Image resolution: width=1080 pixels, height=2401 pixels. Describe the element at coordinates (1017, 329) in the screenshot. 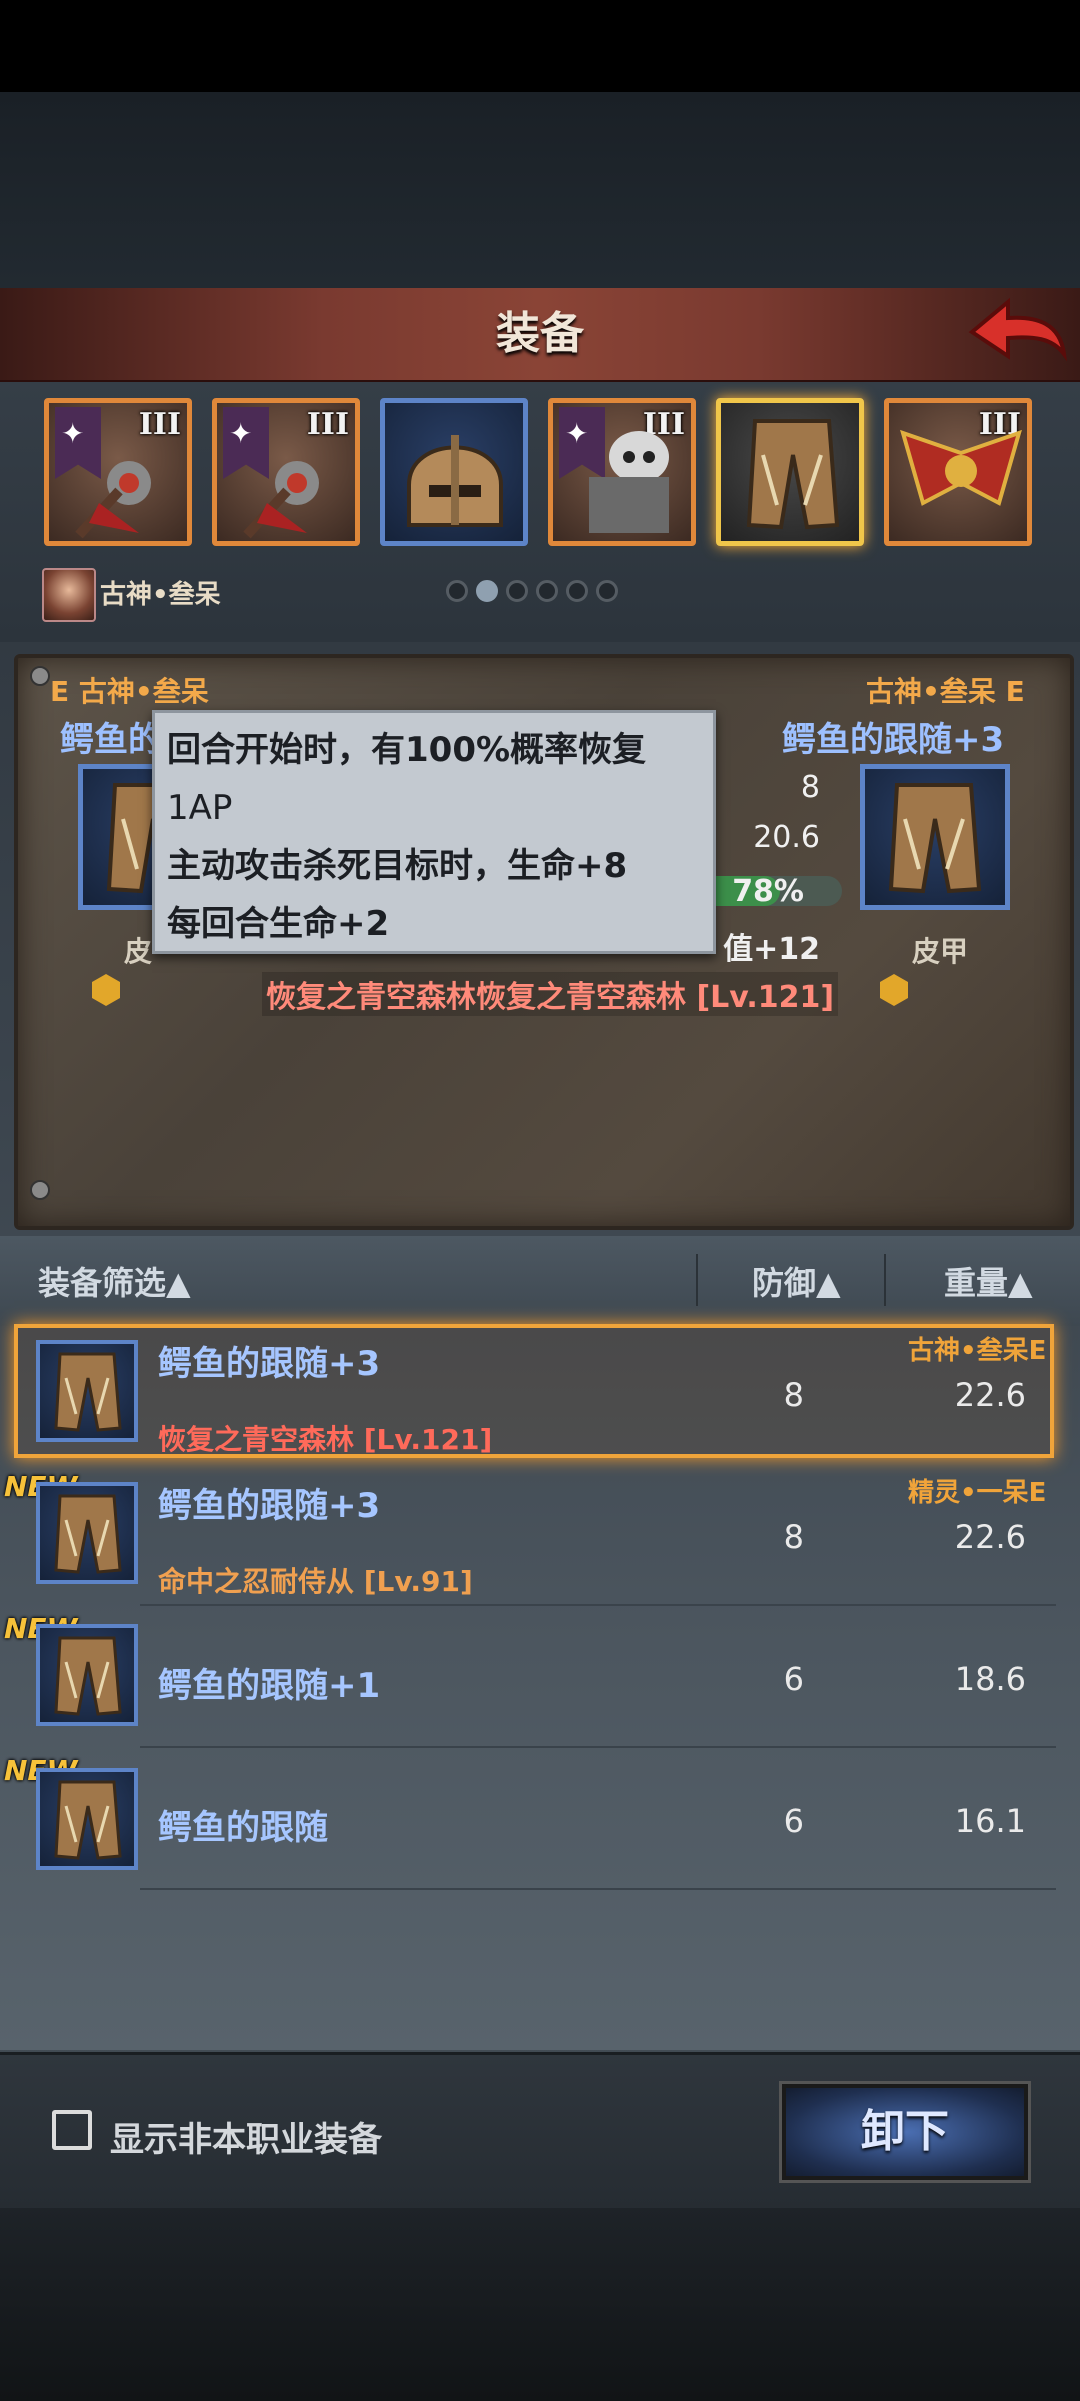

I see `back-arrow-icon` at that location.